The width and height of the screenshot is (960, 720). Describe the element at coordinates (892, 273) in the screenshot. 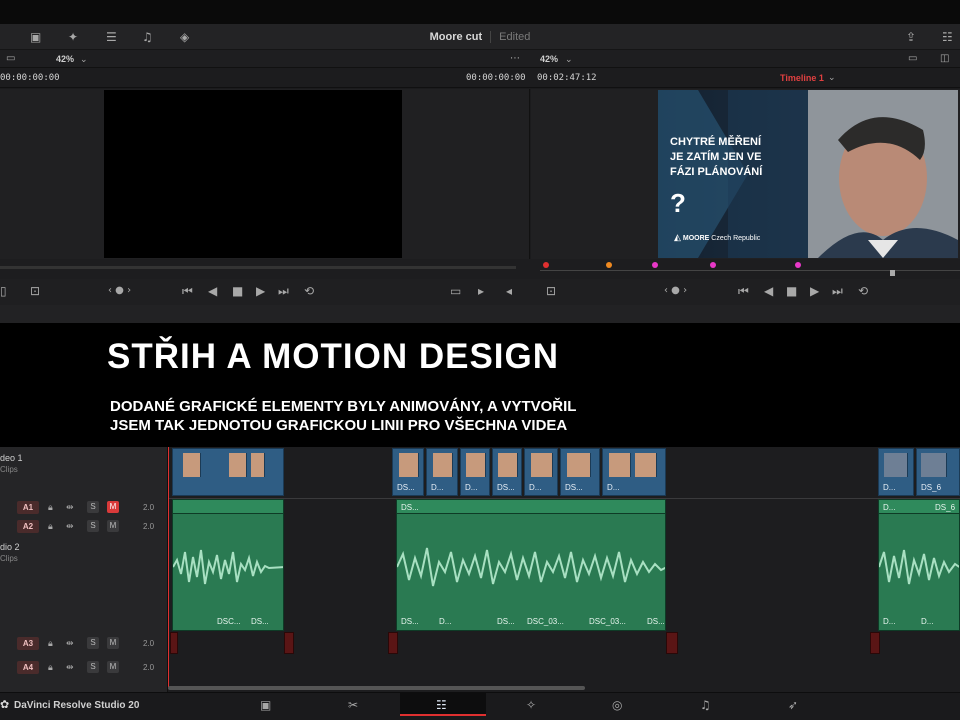

I see `playhead-handle` at that location.